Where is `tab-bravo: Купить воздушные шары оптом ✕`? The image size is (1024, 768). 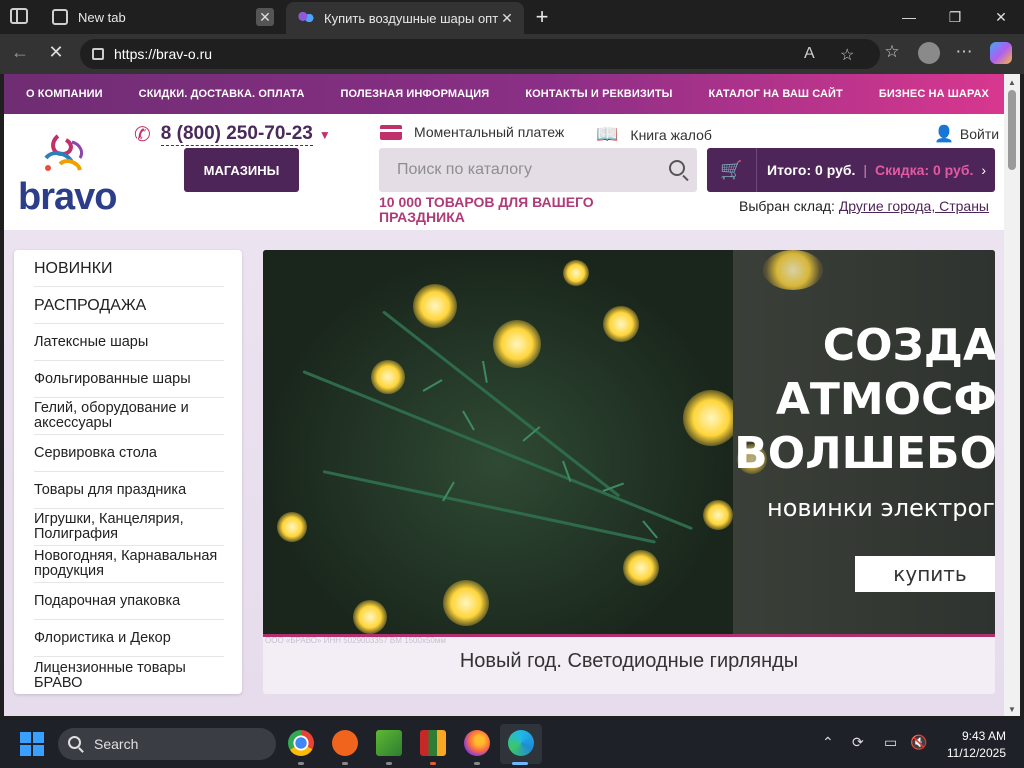 tab-bravo: Купить воздушные шары оптом ✕ is located at coordinates (405, 18).